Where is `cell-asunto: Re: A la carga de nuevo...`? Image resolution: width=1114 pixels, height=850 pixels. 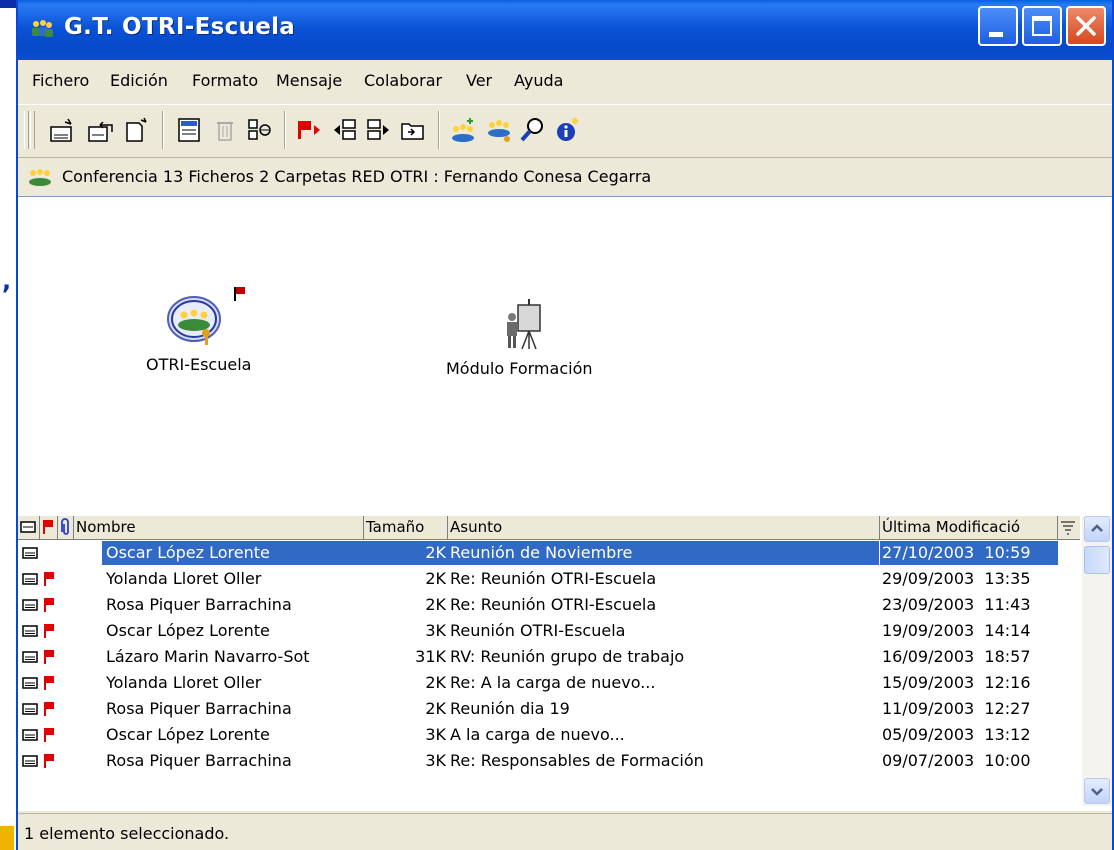 cell-asunto: Re: A la carga de nuevo... is located at coordinates (553, 682).